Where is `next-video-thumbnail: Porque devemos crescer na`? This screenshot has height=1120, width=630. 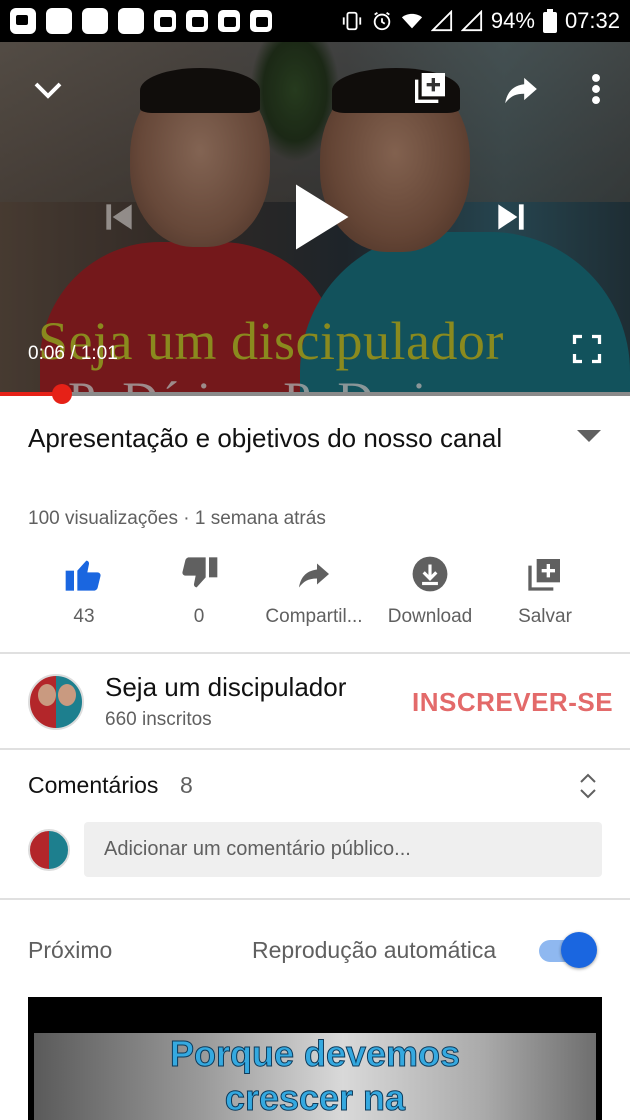
next-video-thumbnail: Porque devemos crescer na is located at coordinates (315, 1058).